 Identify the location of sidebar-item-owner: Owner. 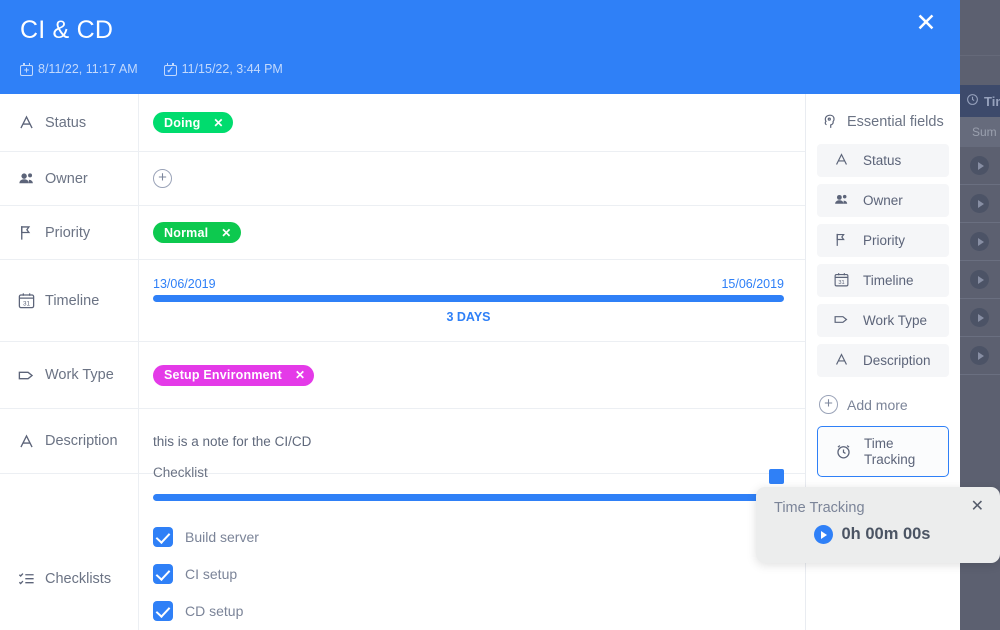
(883, 200).